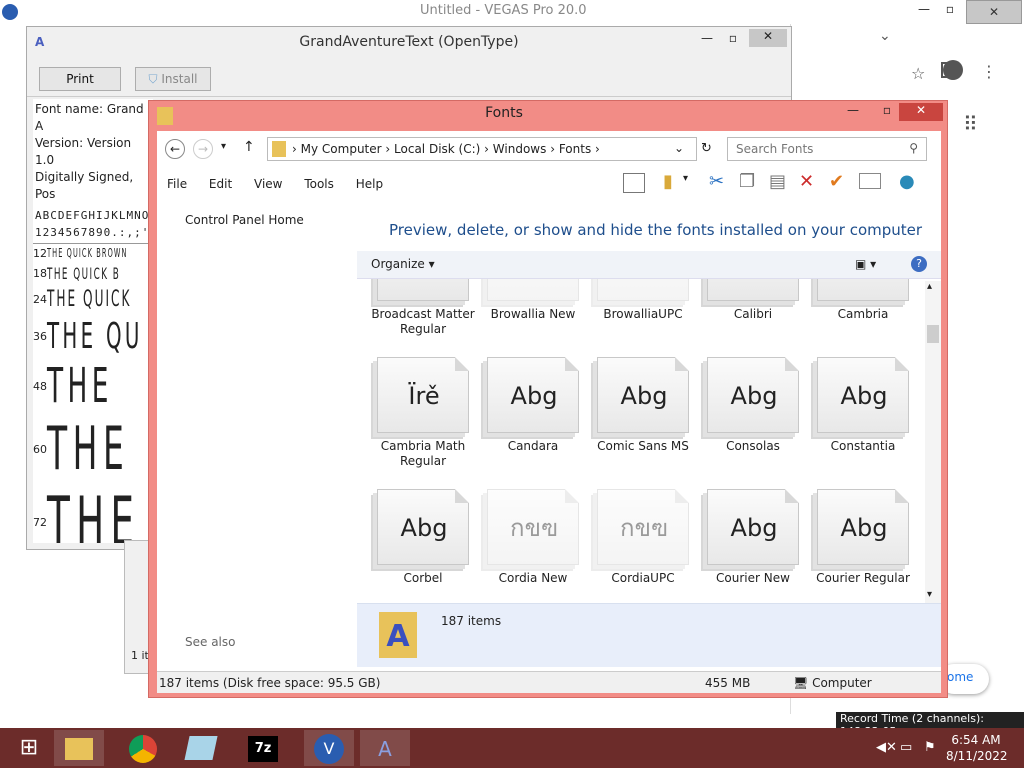 The width and height of the screenshot is (1024, 768). What do you see at coordinates (533, 290) in the screenshot?
I see `font-preview-icon: กขฃ` at bounding box center [533, 290].